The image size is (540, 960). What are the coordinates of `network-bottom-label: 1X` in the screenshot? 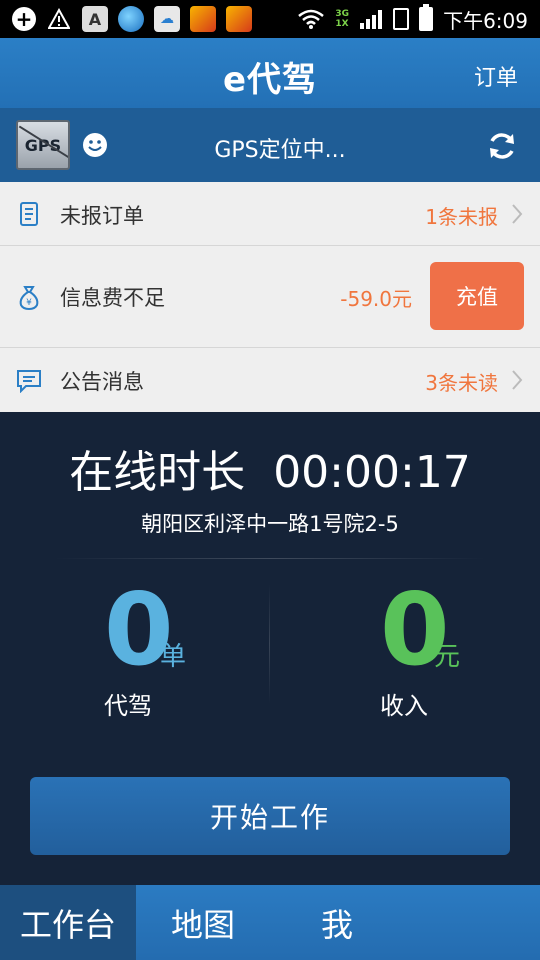 It's located at (342, 24).